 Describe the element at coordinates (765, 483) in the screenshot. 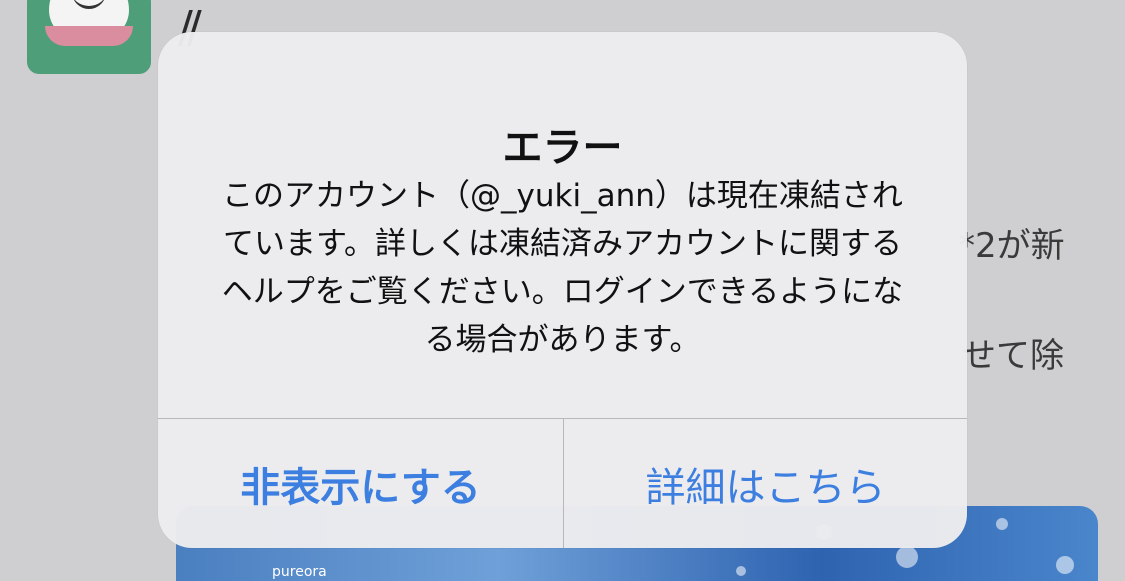

I see `learn-more-button: 詳細はこちら` at that location.